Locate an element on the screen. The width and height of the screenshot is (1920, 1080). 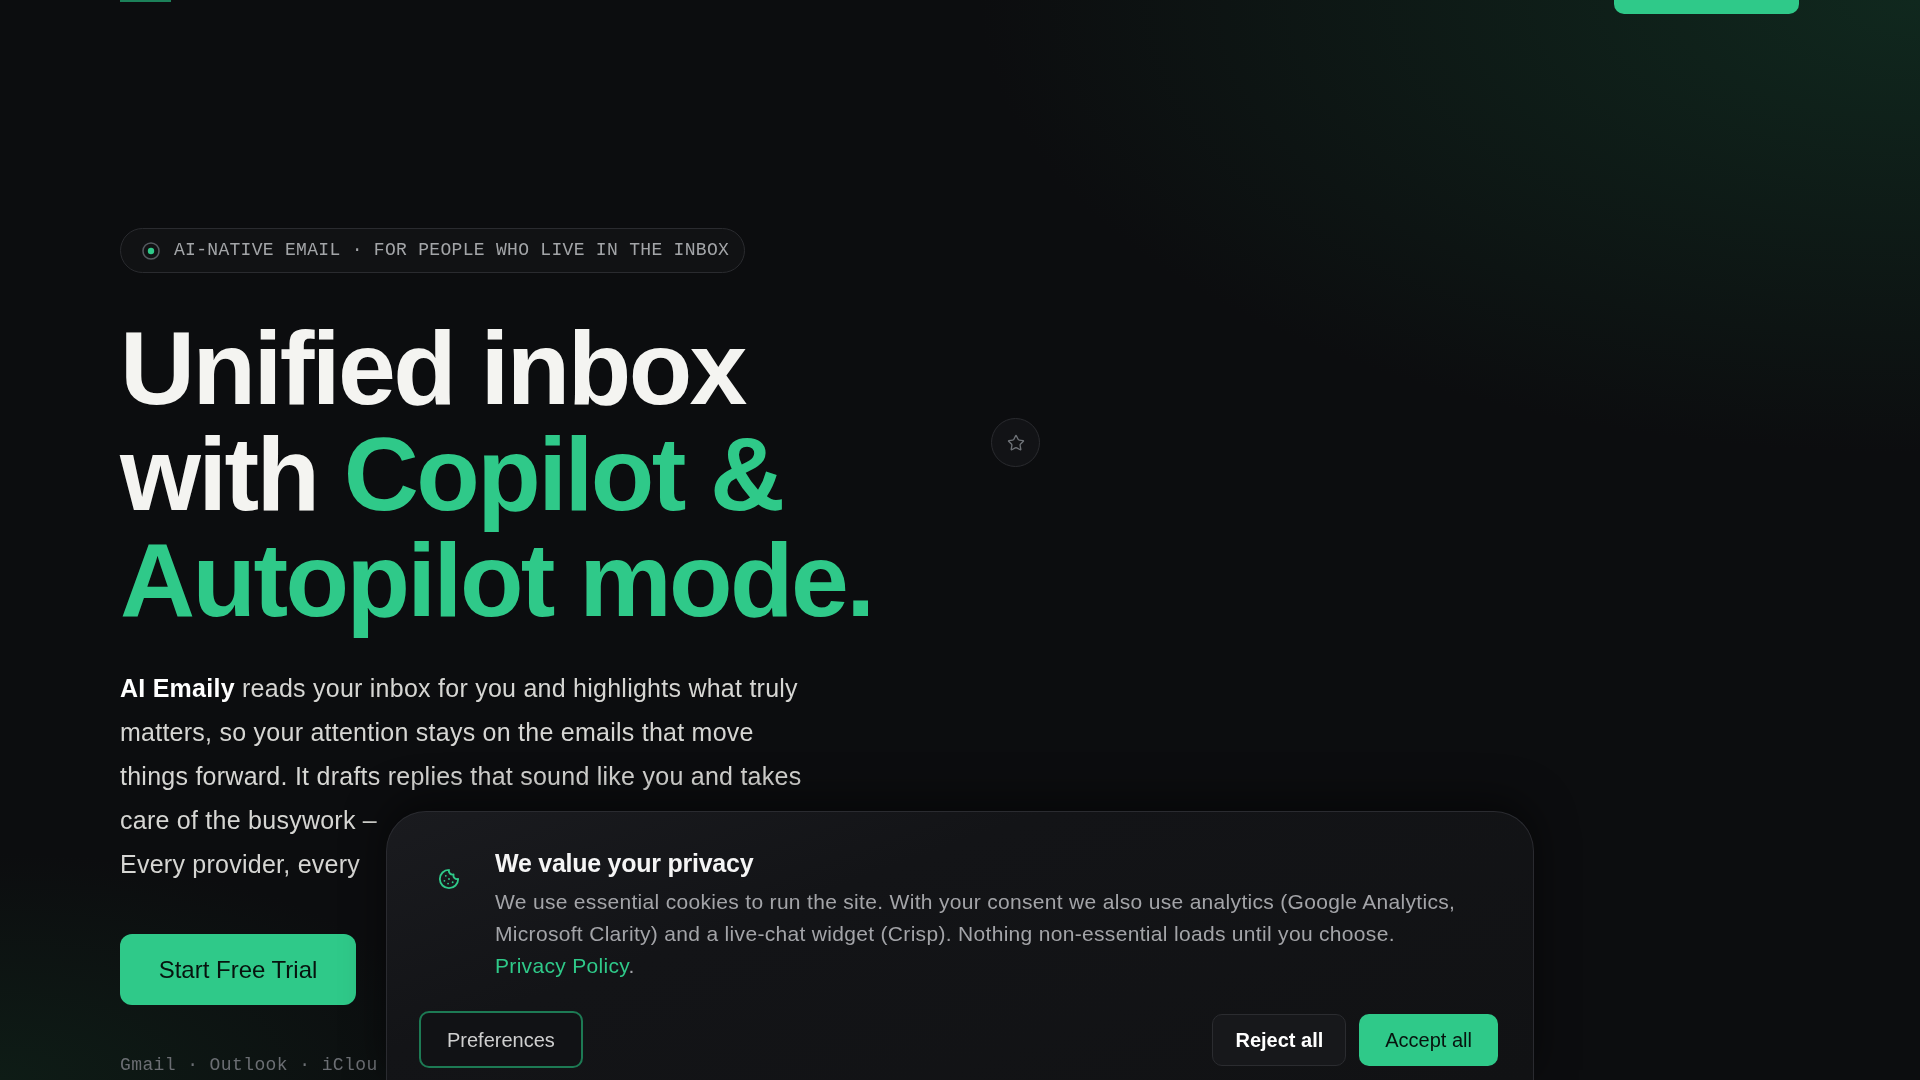
reject-button: Reject all is located at coordinates (1279, 1039).